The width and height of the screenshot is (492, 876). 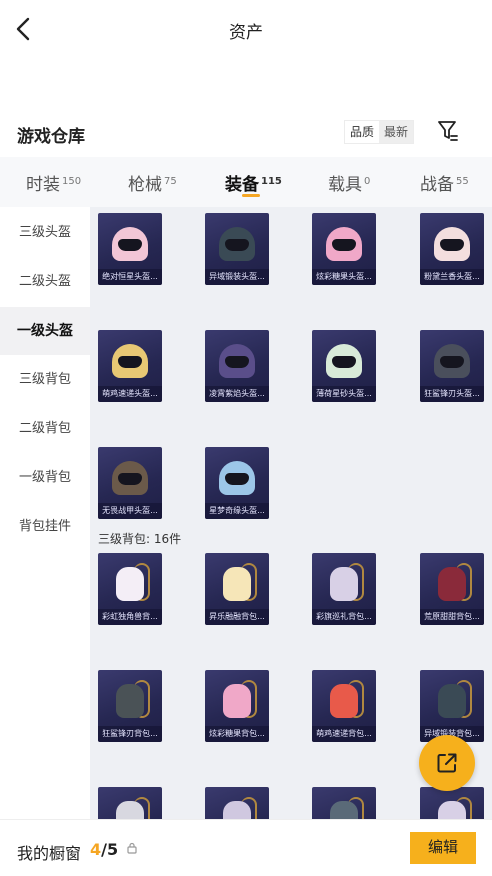 I want to click on share-button, so click(x=447, y=763).